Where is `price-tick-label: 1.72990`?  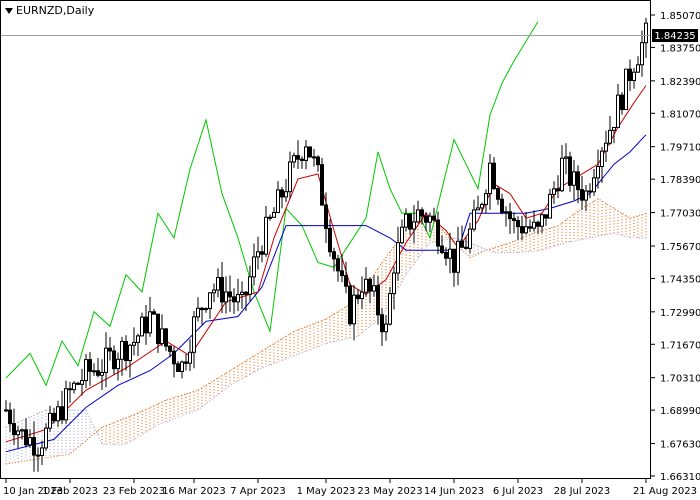
price-tick-label: 1.72990 is located at coordinates (680, 313).